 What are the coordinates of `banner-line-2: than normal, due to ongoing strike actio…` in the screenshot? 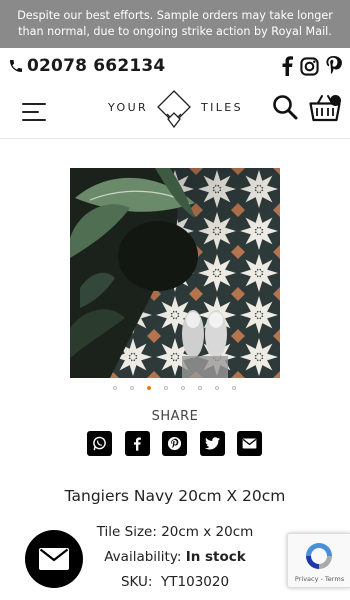 It's located at (175, 31).